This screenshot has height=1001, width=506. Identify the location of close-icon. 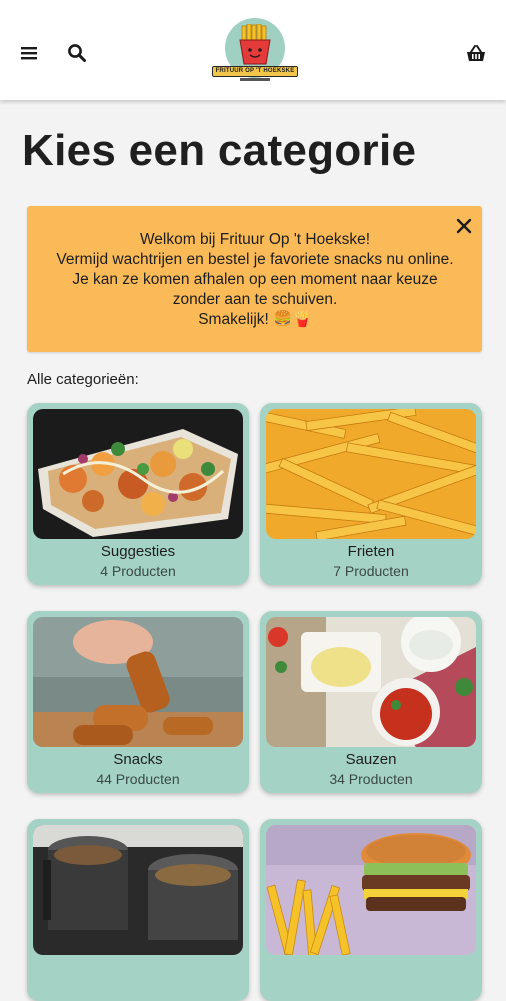
(464, 226).